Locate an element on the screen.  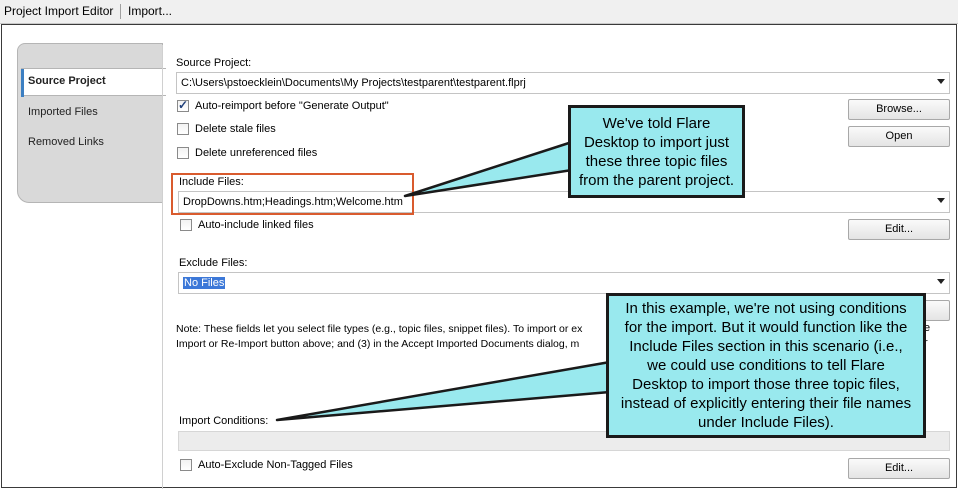
source-project-label: Source Project: is located at coordinates (214, 63).